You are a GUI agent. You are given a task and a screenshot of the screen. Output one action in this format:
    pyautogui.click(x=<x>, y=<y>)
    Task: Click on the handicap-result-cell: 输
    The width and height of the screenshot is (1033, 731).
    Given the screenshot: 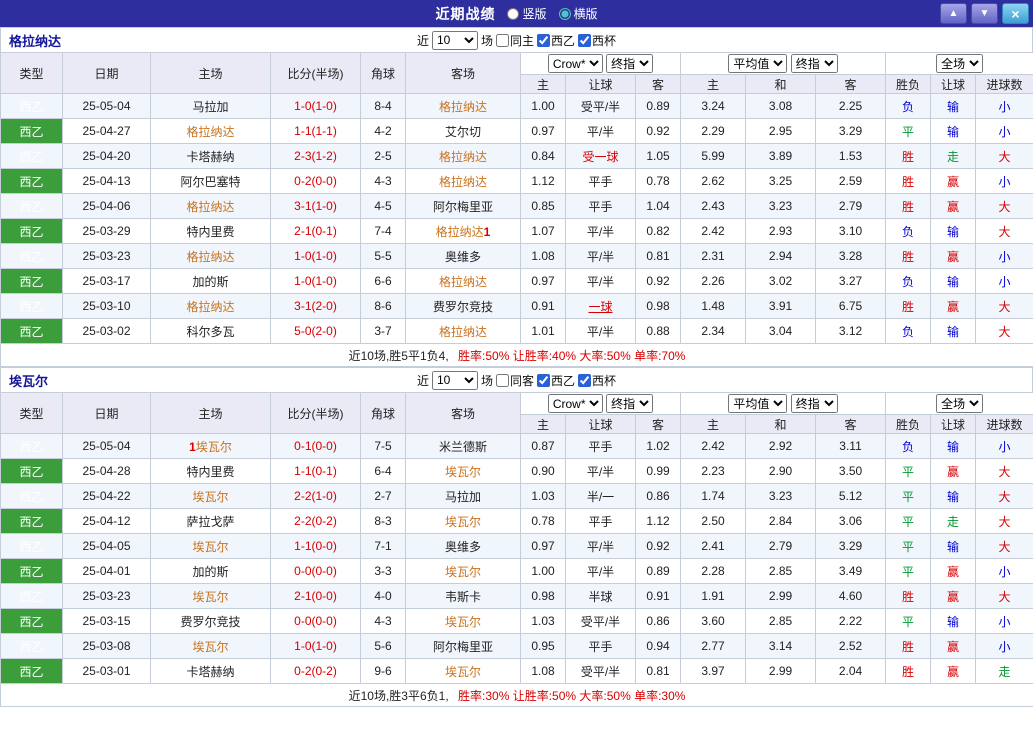 What is the action you would take?
    pyautogui.click(x=953, y=446)
    